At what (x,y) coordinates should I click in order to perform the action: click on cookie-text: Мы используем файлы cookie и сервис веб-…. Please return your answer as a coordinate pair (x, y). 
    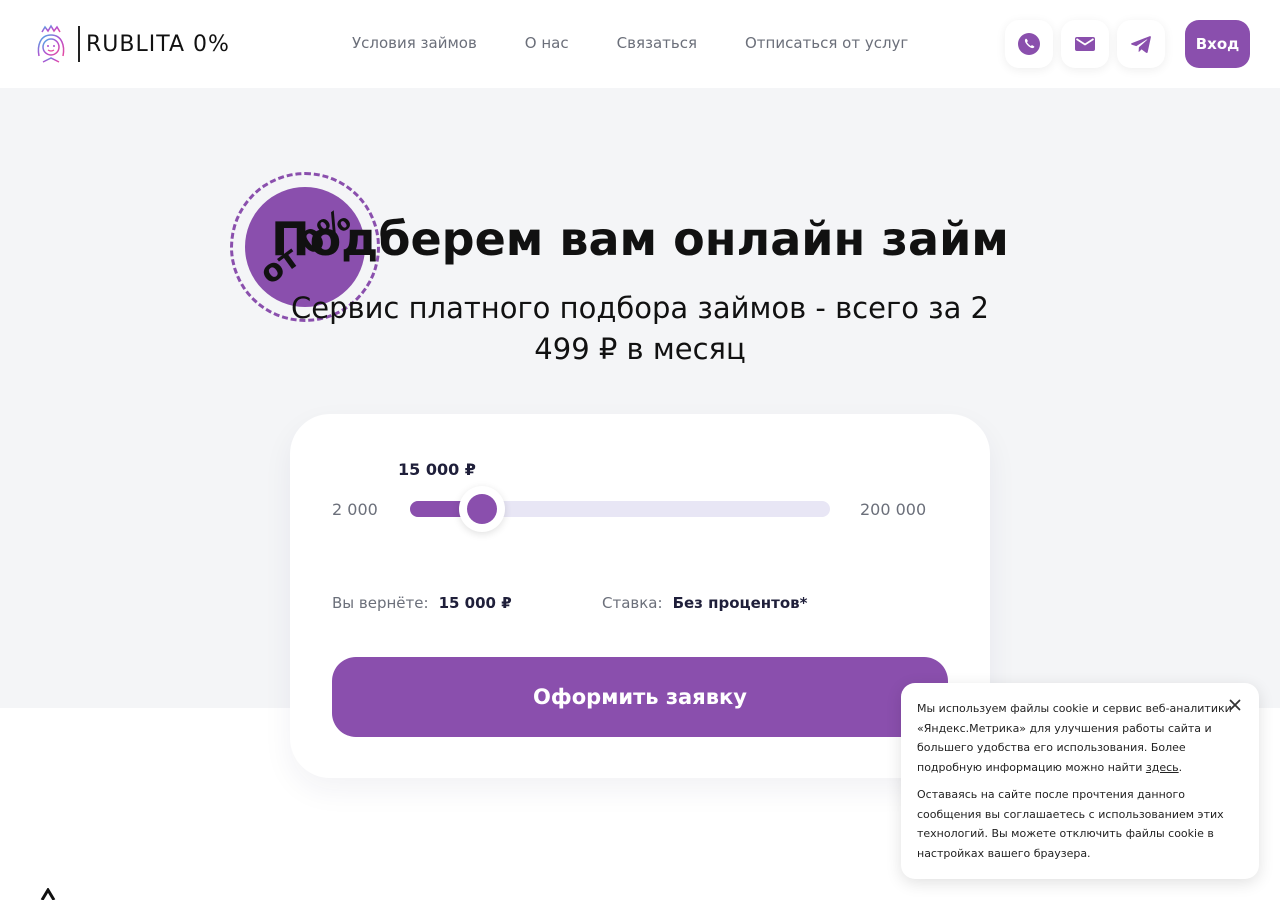
    Looking at the image, I should click on (1077, 738).